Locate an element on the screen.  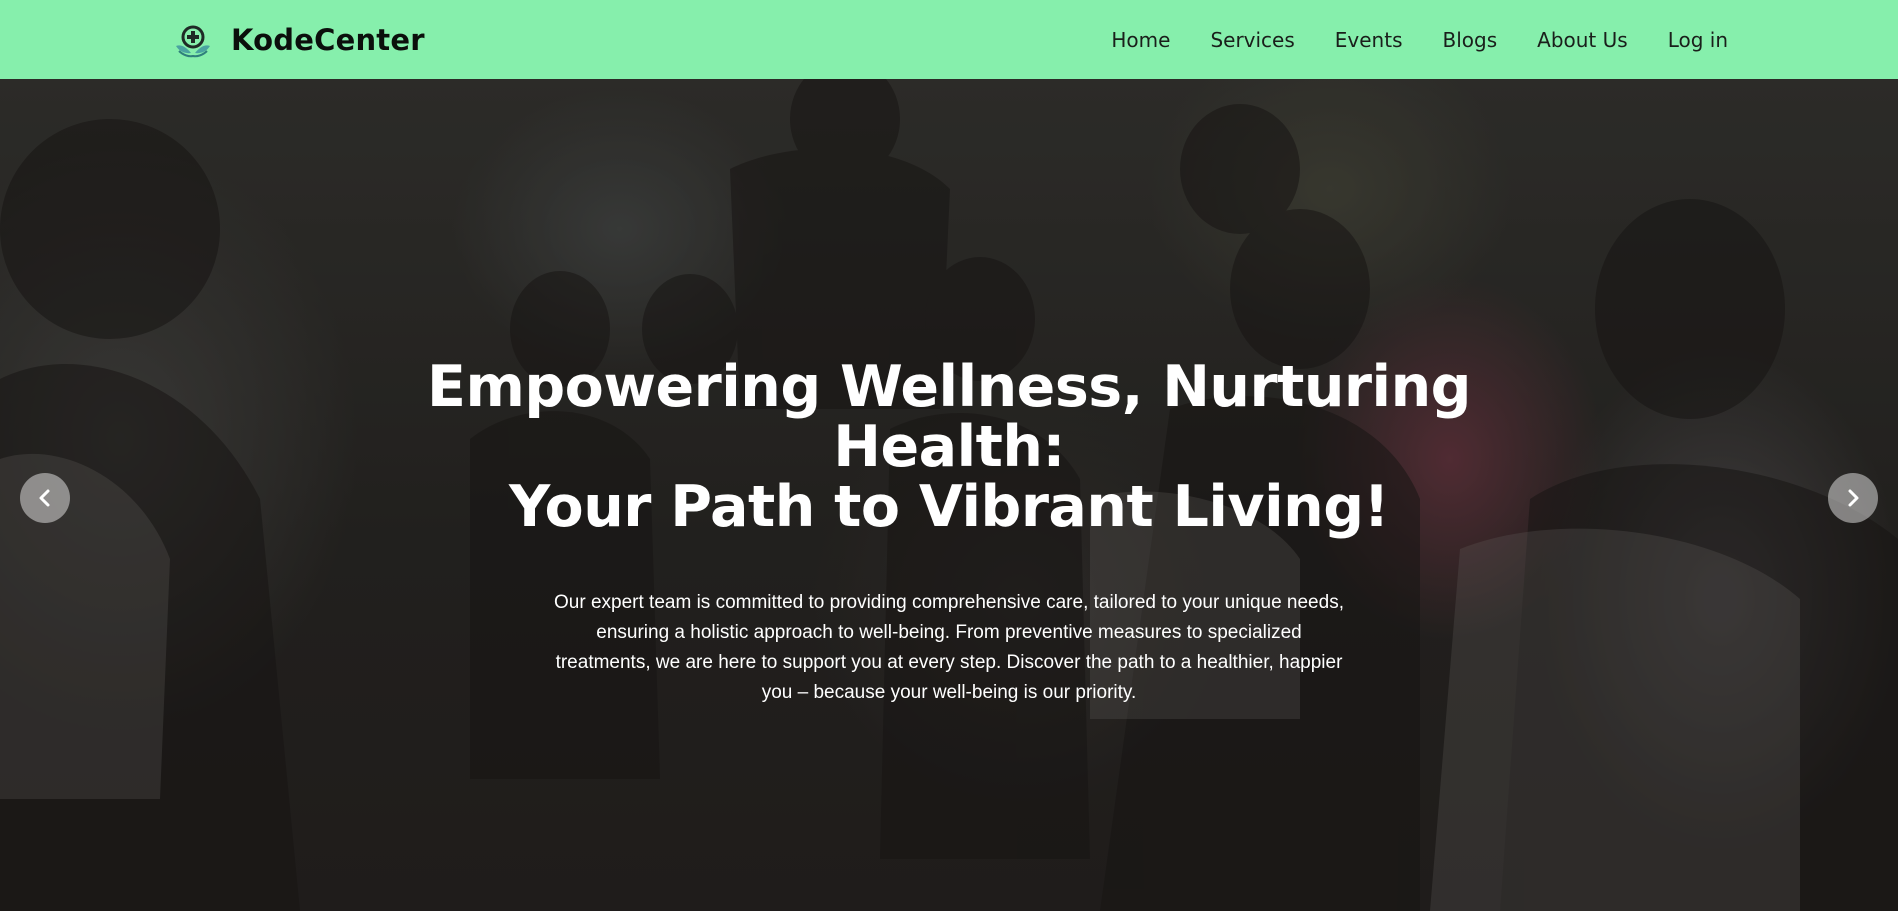
brand: KodeCenter is located at coordinates (299, 40).